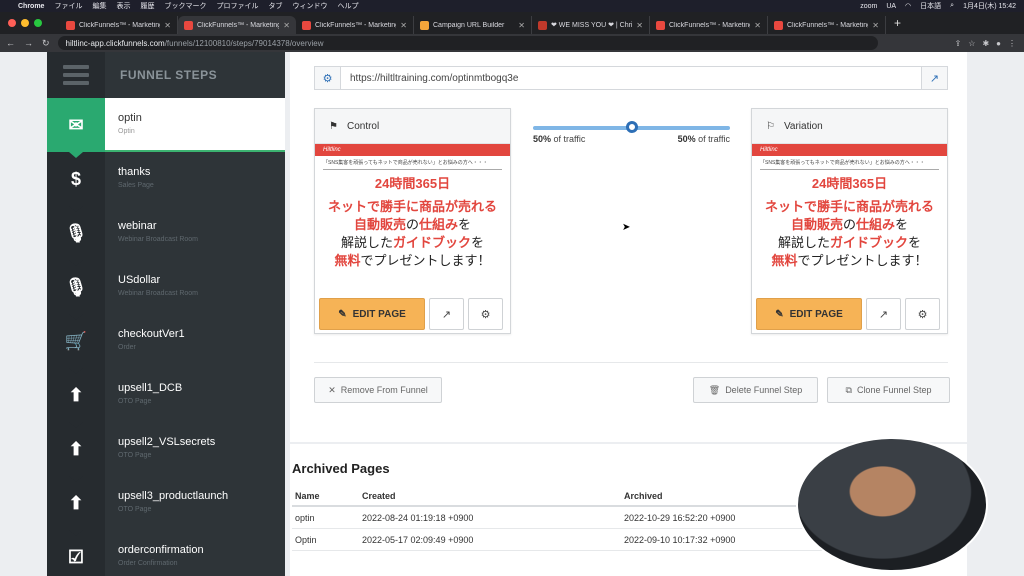 This screenshot has height=576, width=1024. What do you see at coordinates (12, 23) in the screenshot?
I see `close-window-button` at bounding box center [12, 23].